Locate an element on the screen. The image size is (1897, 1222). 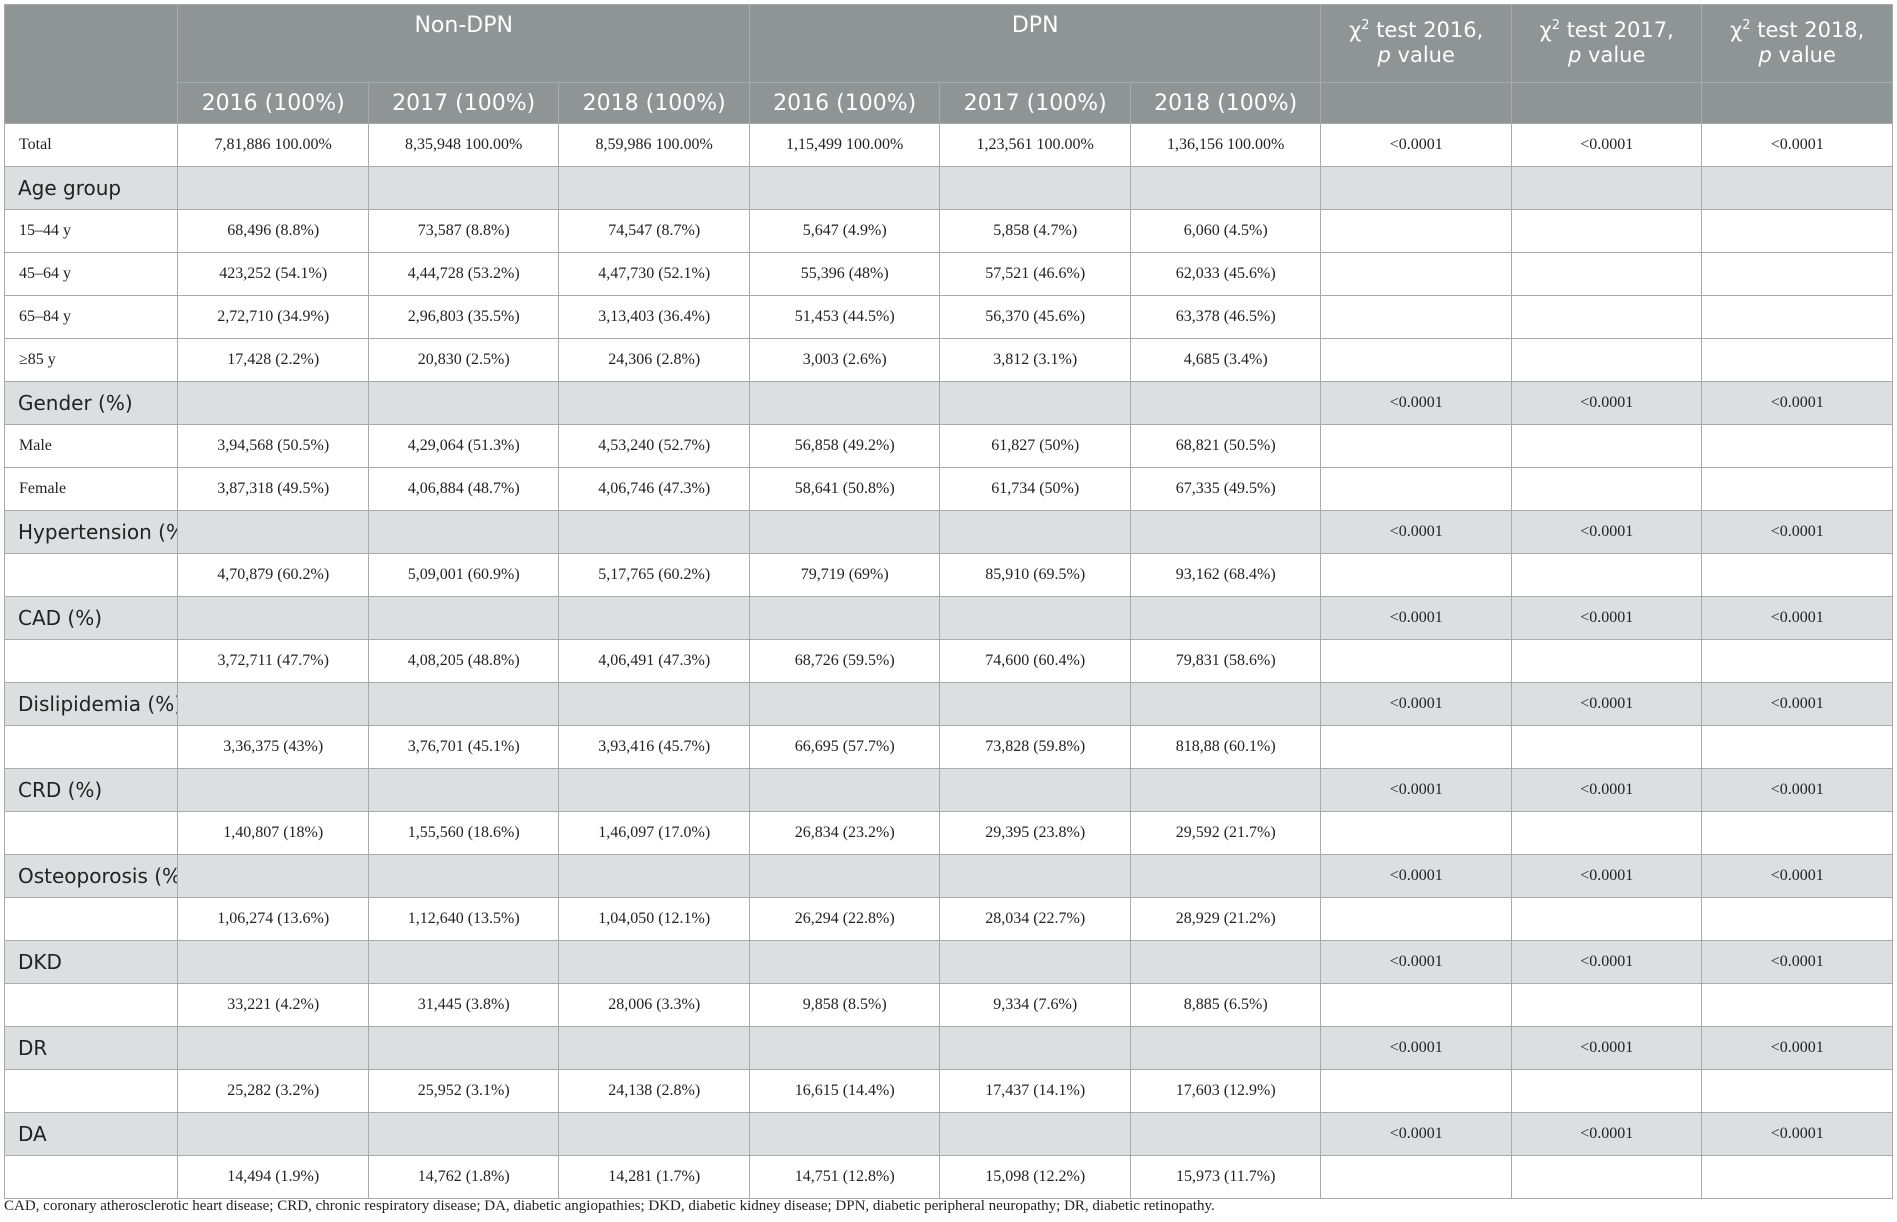
row-label: DR is located at coordinates (91, 1048).